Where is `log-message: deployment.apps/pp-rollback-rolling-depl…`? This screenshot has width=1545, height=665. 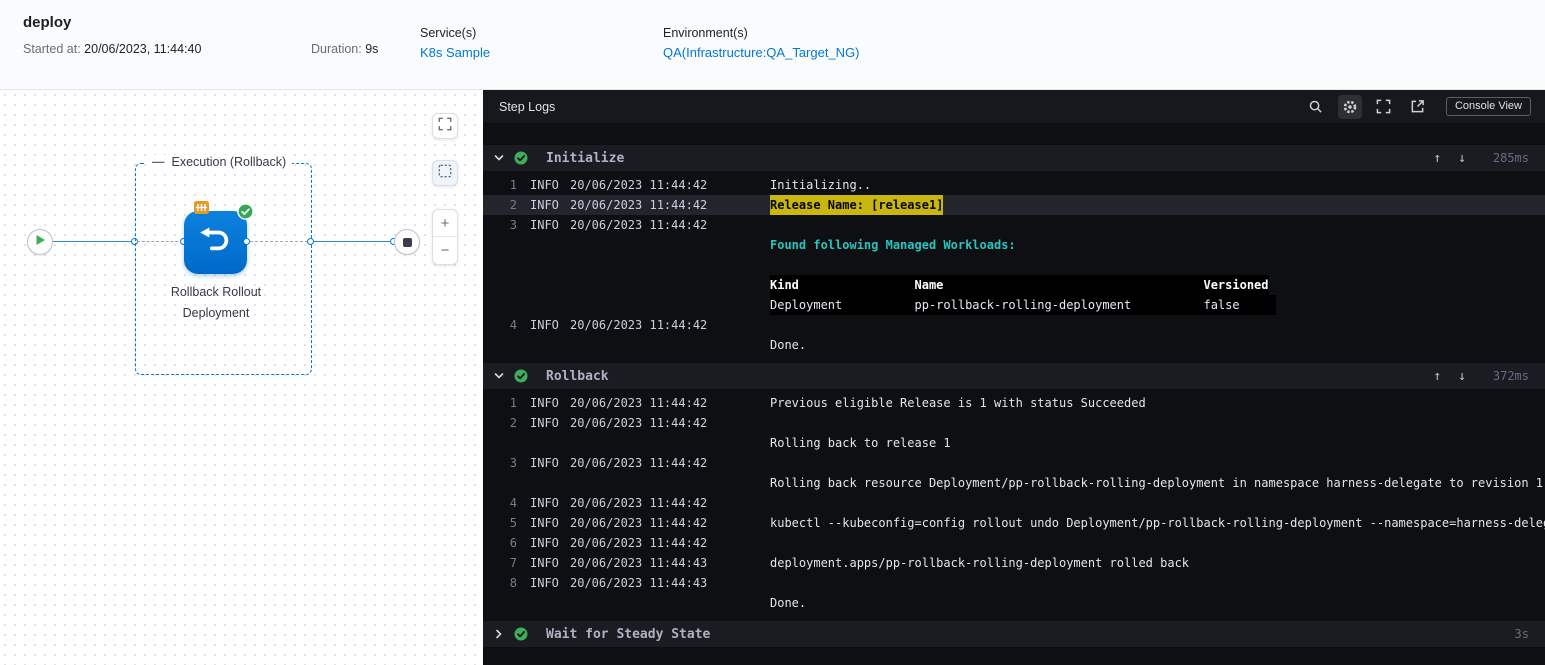 log-message: deployment.apps/pp-rollback-rolling-depl… is located at coordinates (980, 563).